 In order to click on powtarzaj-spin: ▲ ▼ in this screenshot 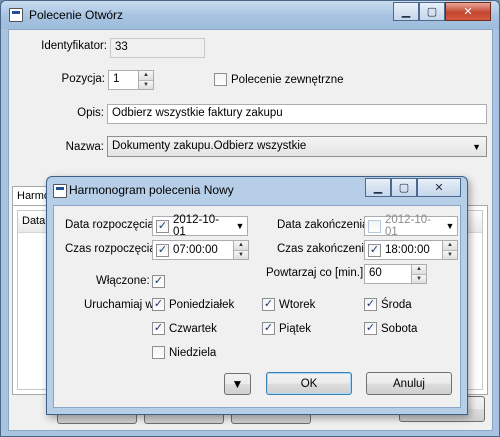, I will do `click(419, 274)`.